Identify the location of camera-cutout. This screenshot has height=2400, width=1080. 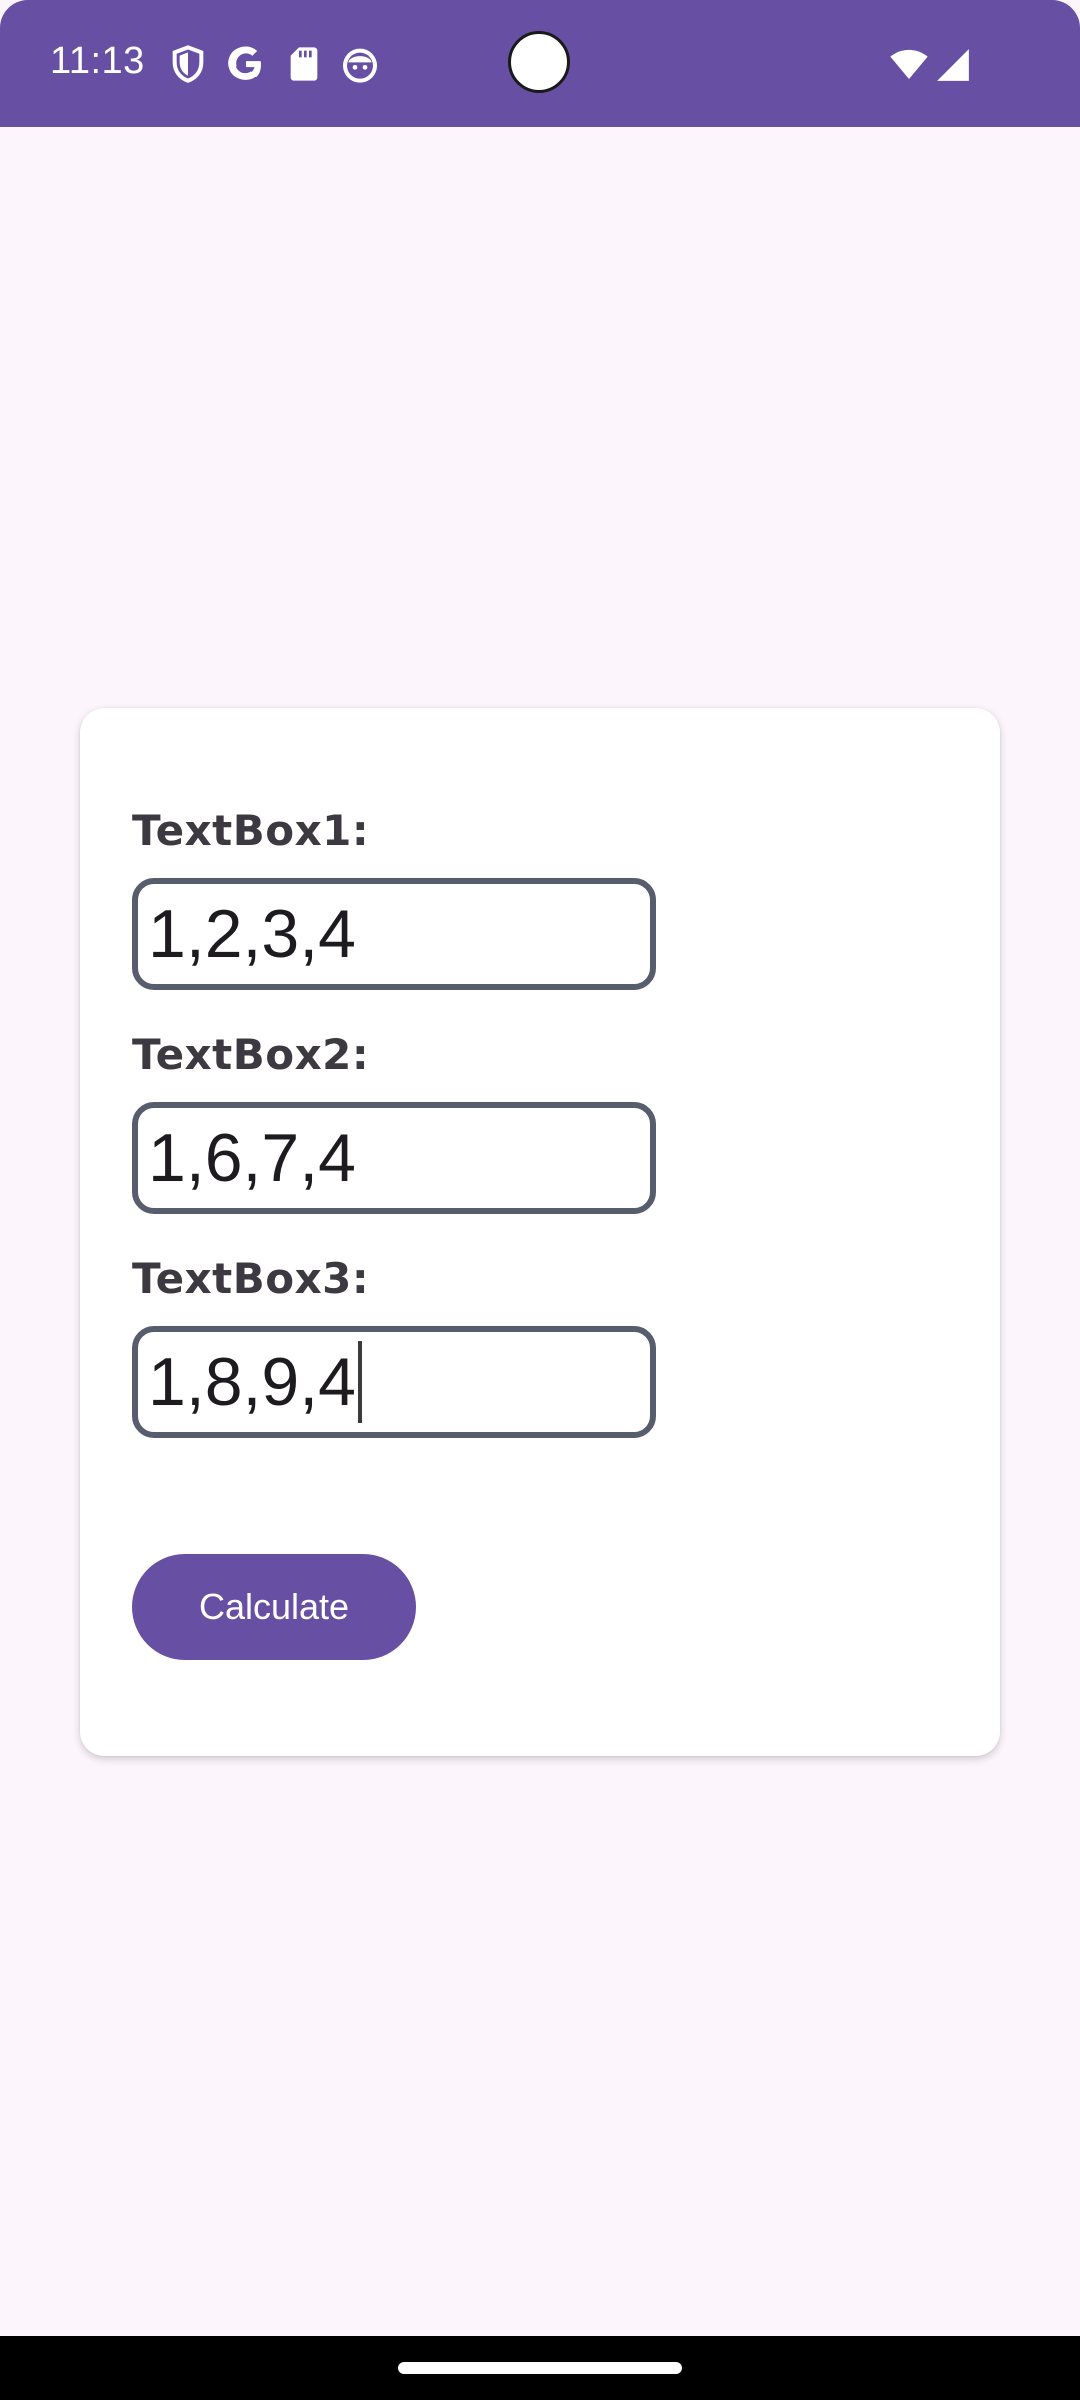
(539, 62).